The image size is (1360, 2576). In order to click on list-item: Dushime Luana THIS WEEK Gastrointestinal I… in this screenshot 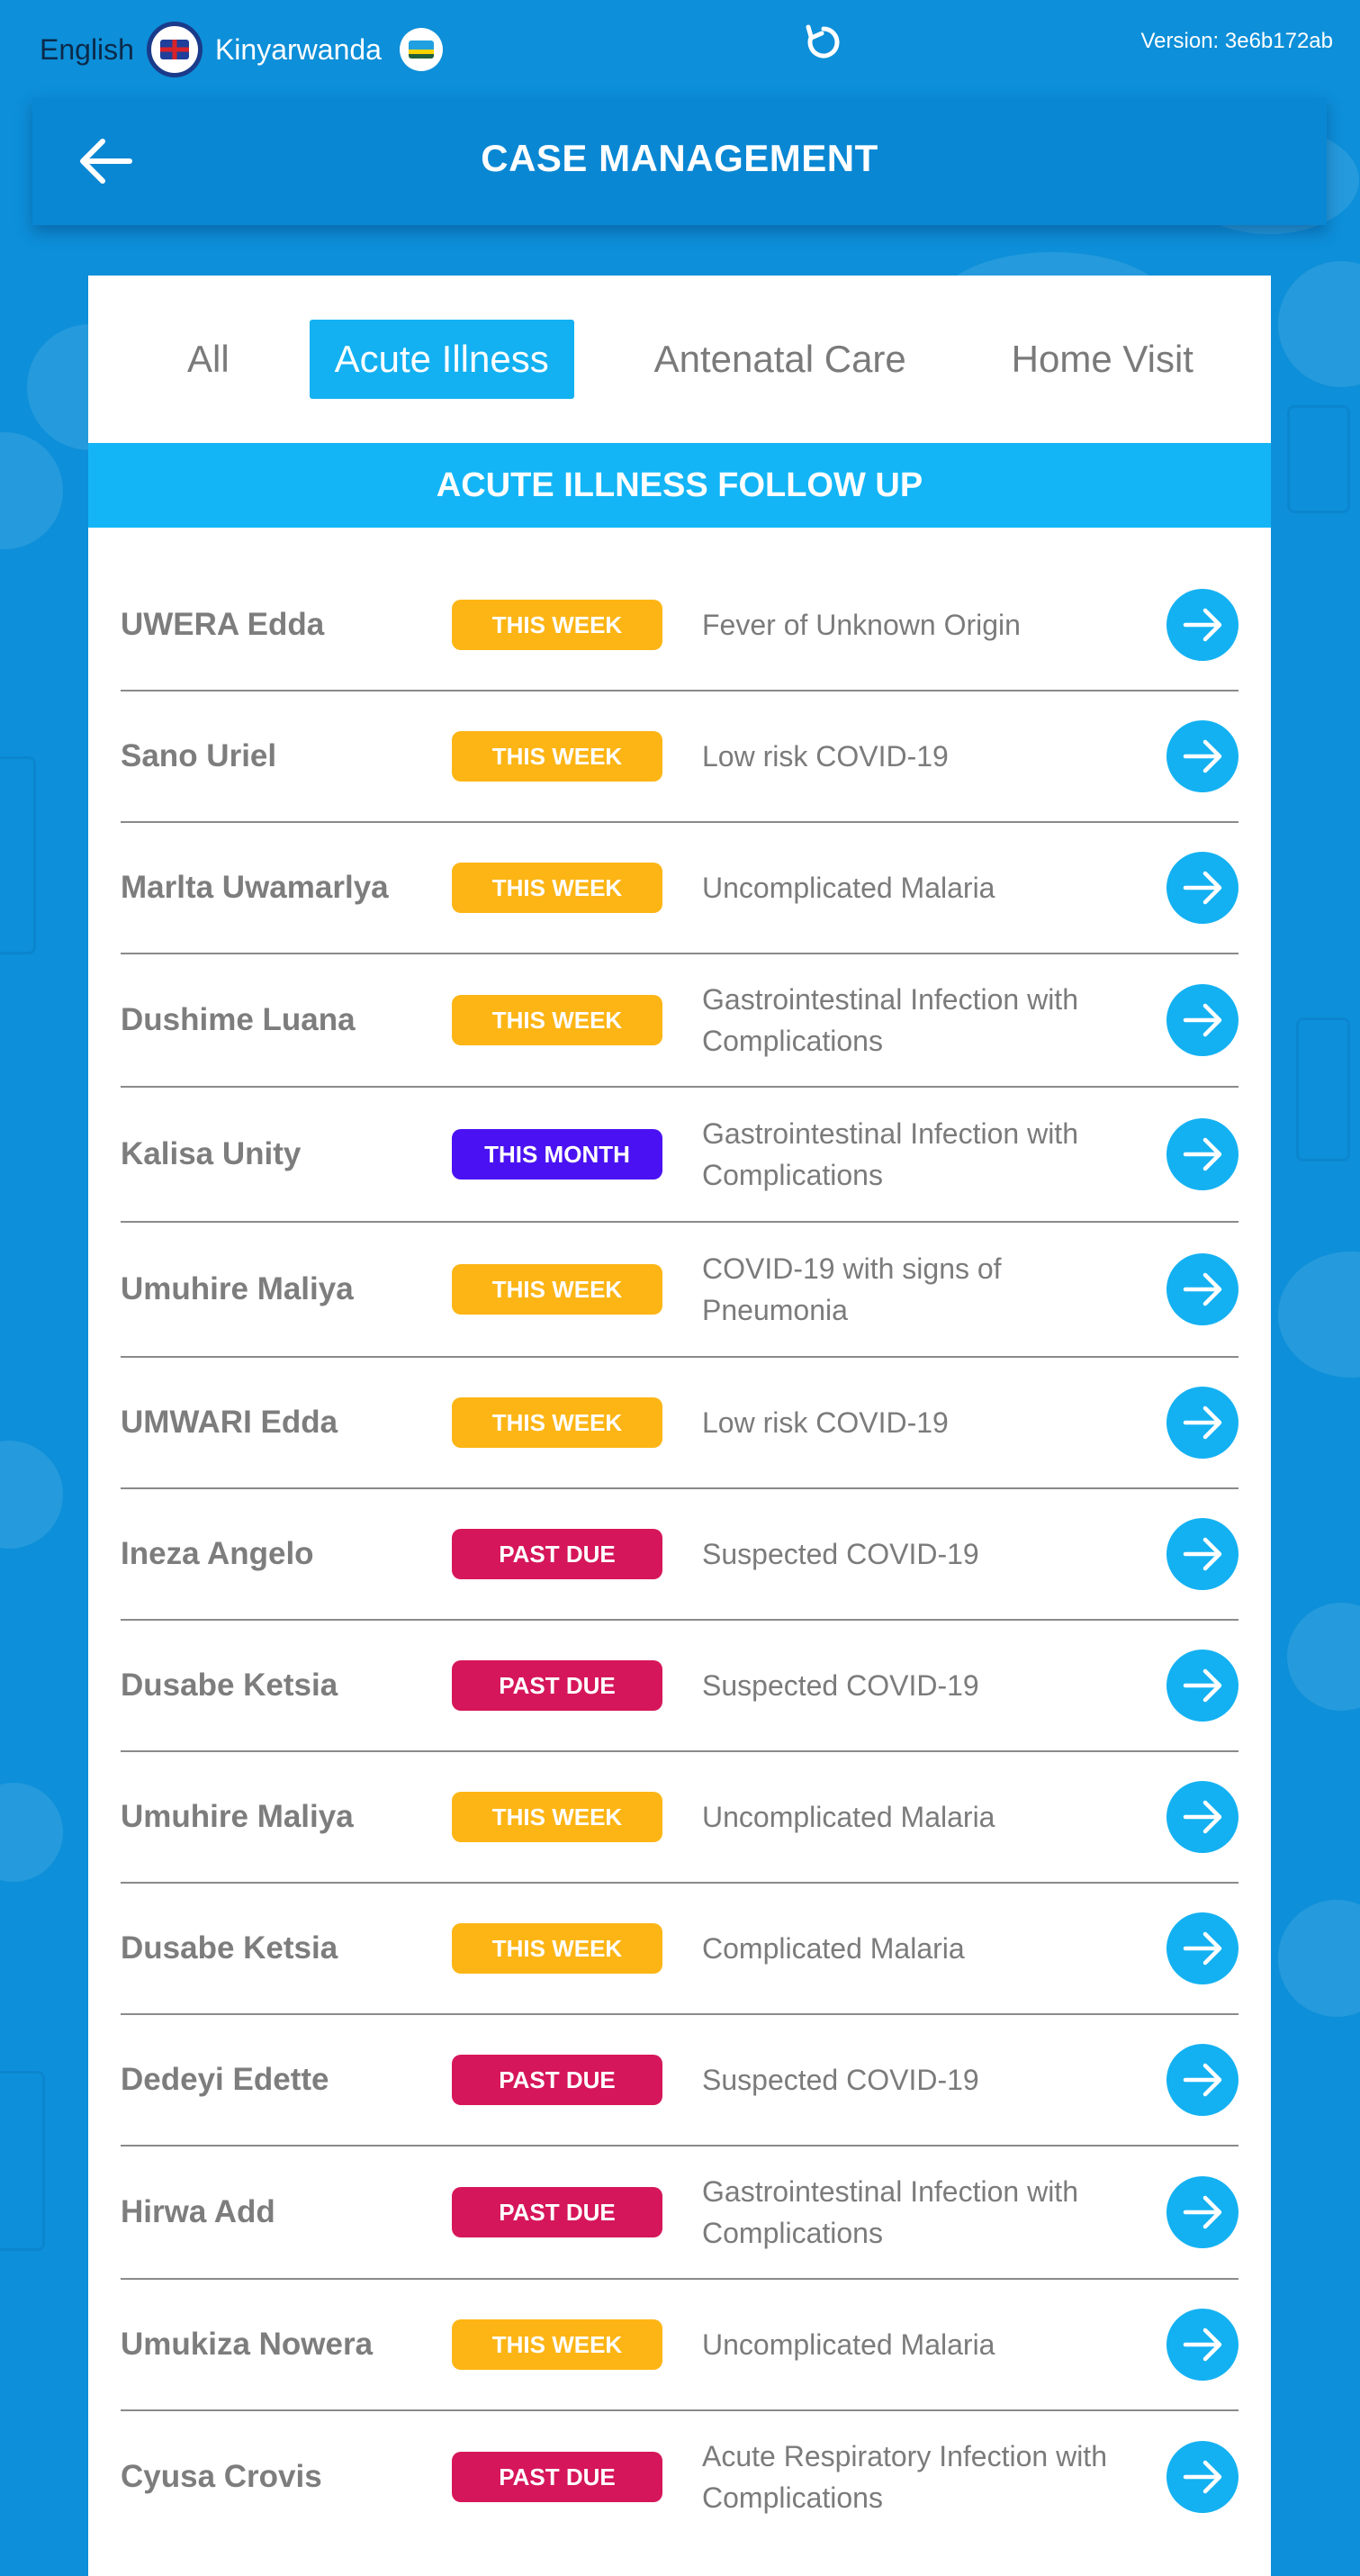, I will do `click(680, 1021)`.